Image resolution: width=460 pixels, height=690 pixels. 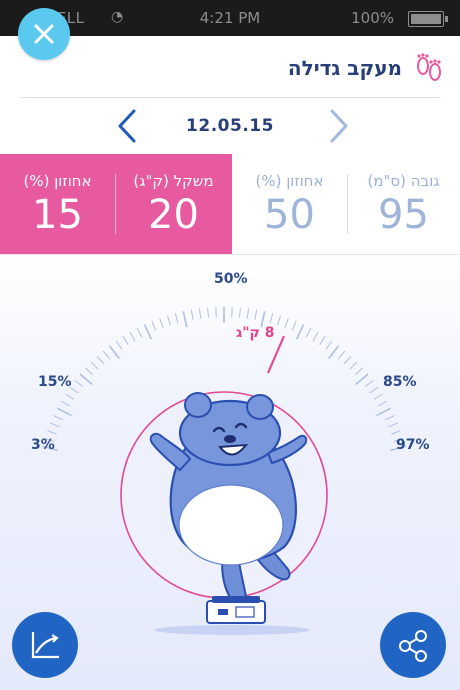 I want to click on weight-marker-needle, so click(x=276, y=354).